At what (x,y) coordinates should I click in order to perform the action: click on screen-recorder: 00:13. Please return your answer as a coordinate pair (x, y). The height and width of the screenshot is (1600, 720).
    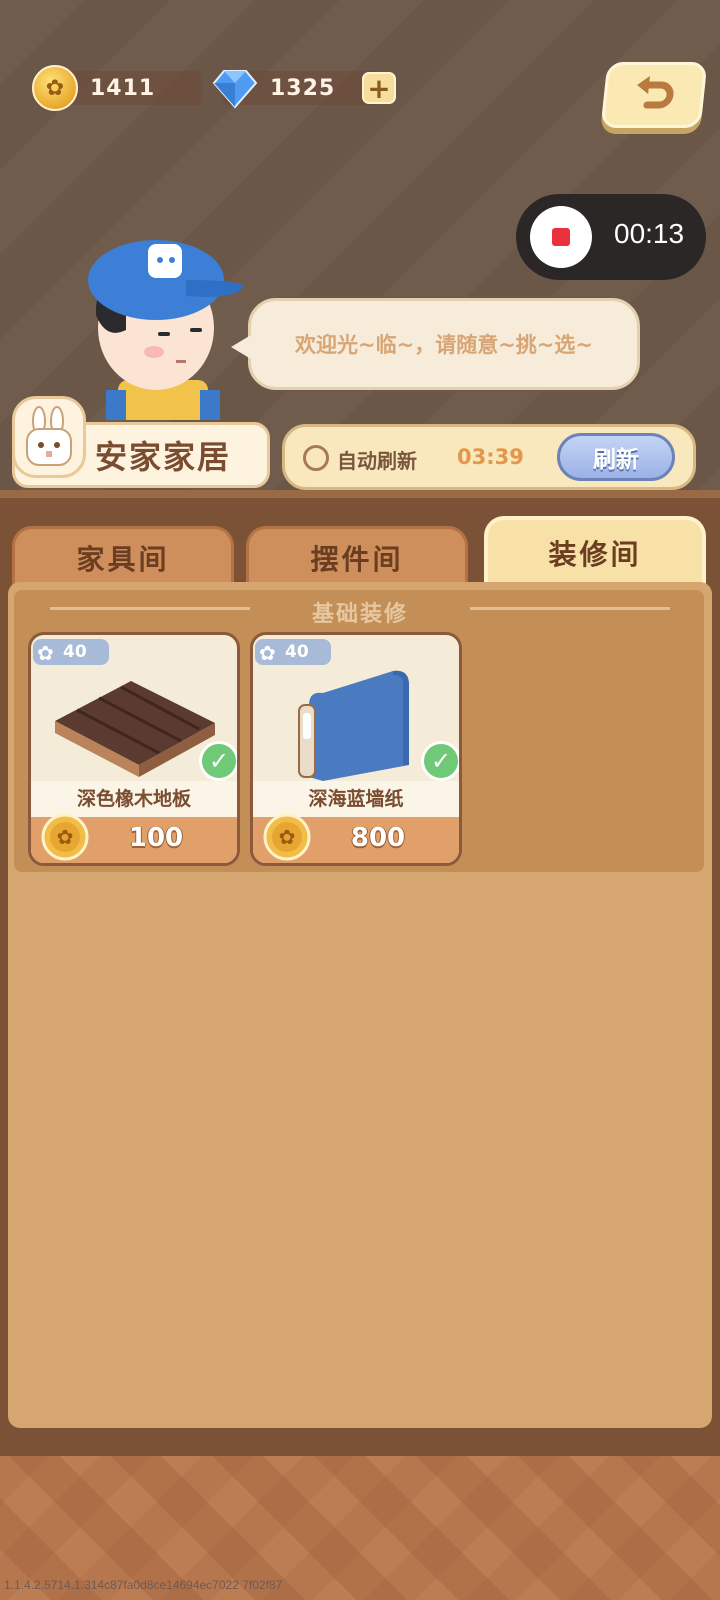
    Looking at the image, I should click on (611, 237).